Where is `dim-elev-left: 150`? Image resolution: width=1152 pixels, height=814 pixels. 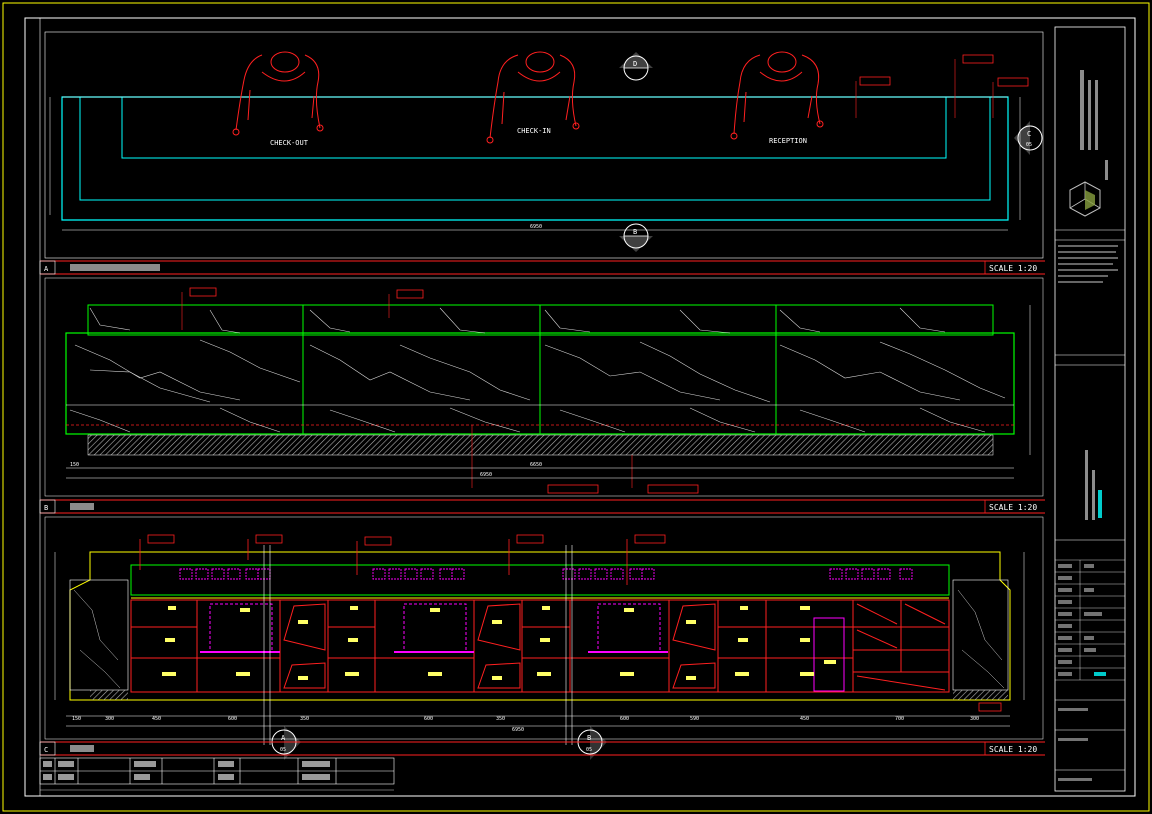 dim-elev-left: 150 is located at coordinates (74, 465).